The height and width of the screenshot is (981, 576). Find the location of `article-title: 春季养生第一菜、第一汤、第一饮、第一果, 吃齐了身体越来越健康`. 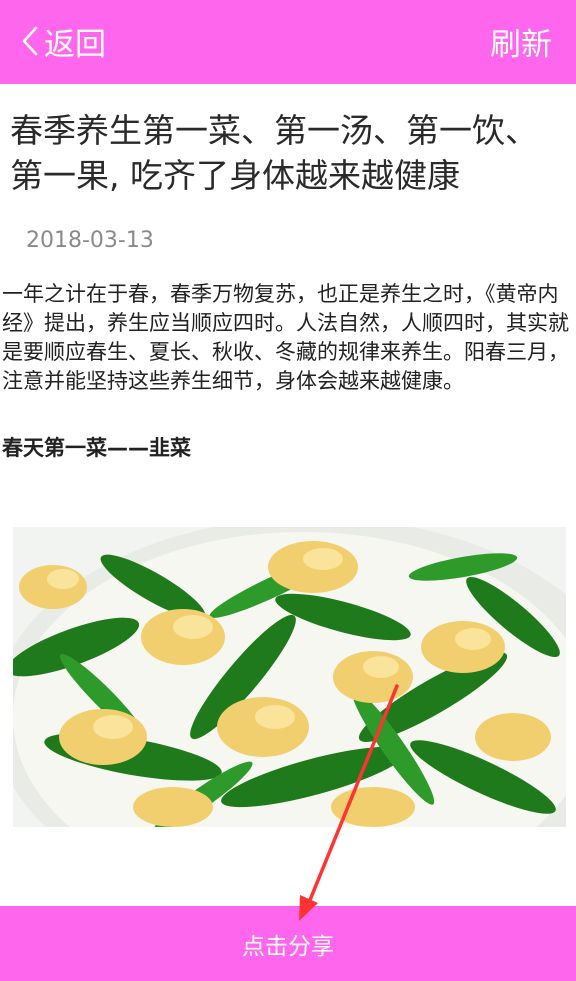

article-title: 春季养生第一菜、第一汤、第一饮、第一果, 吃齐了身体越来越健康 is located at coordinates (274, 153).